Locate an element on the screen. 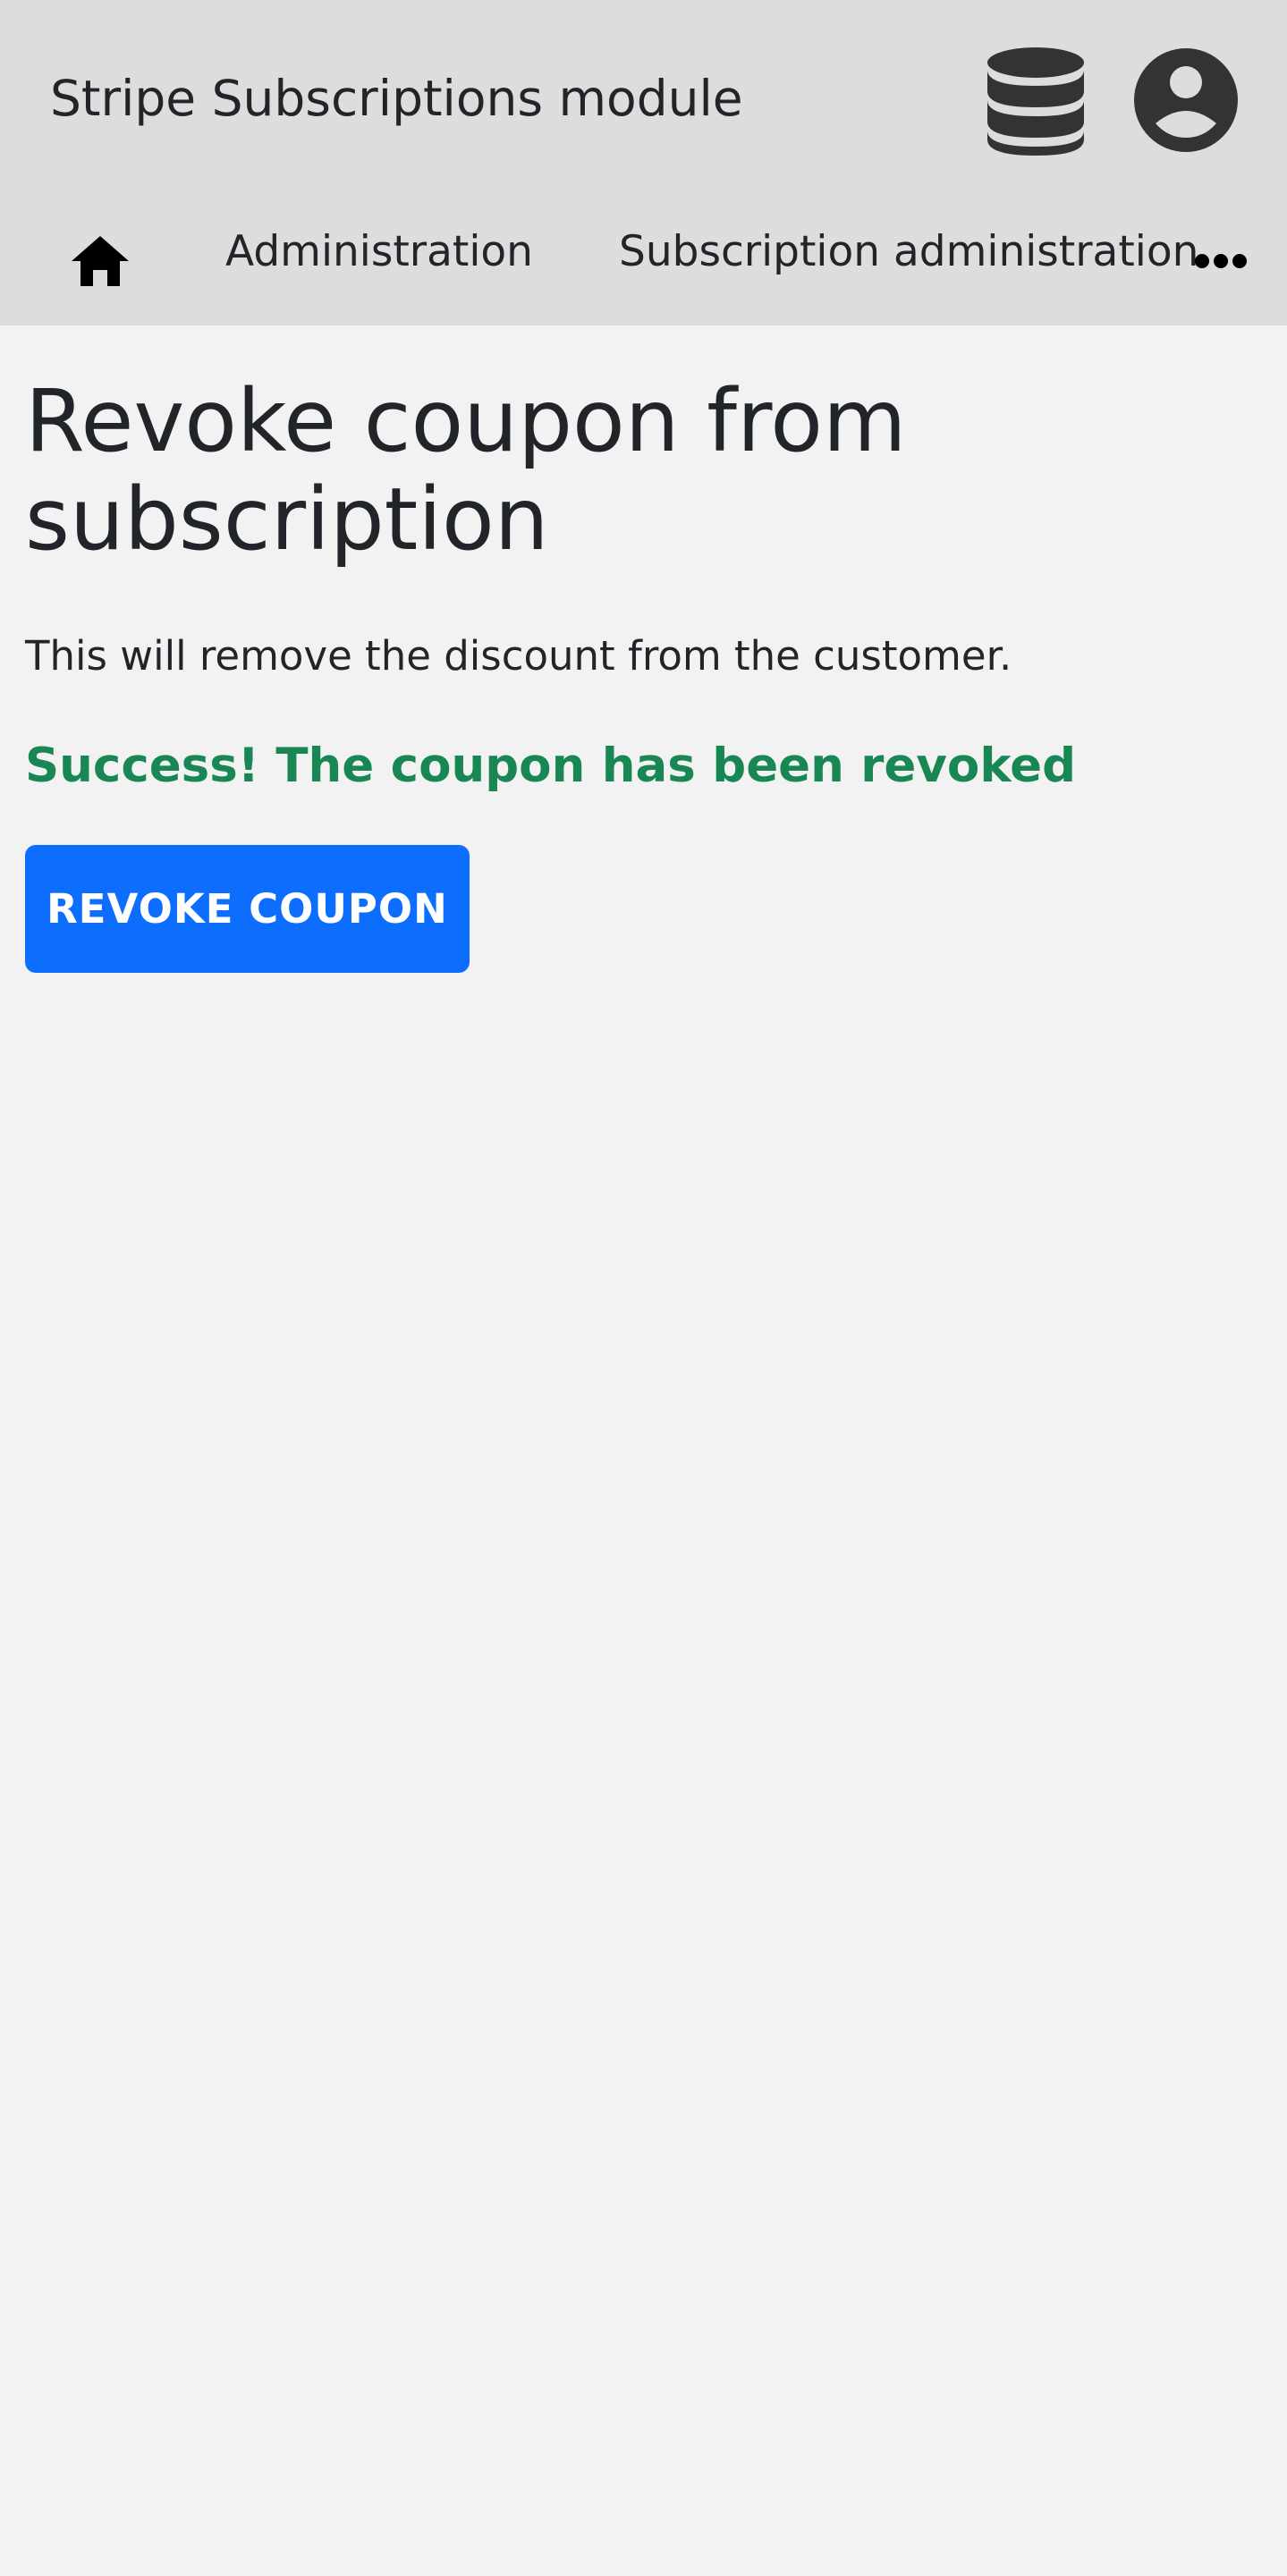 This screenshot has height=2576, width=1287. home-icon is located at coordinates (100, 261).